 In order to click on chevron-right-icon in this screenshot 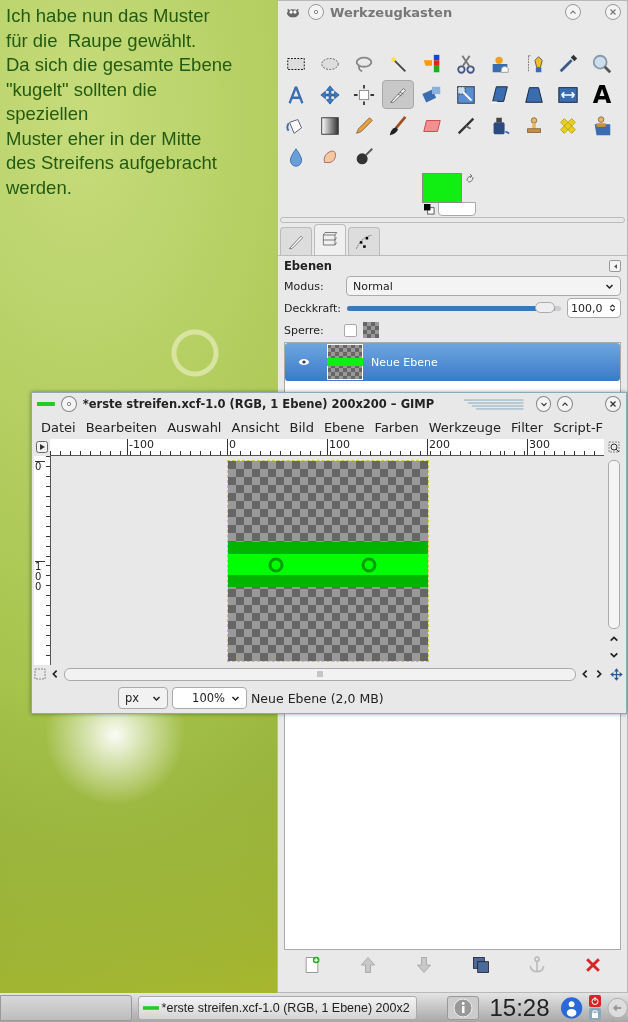, I will do `click(599, 674)`.